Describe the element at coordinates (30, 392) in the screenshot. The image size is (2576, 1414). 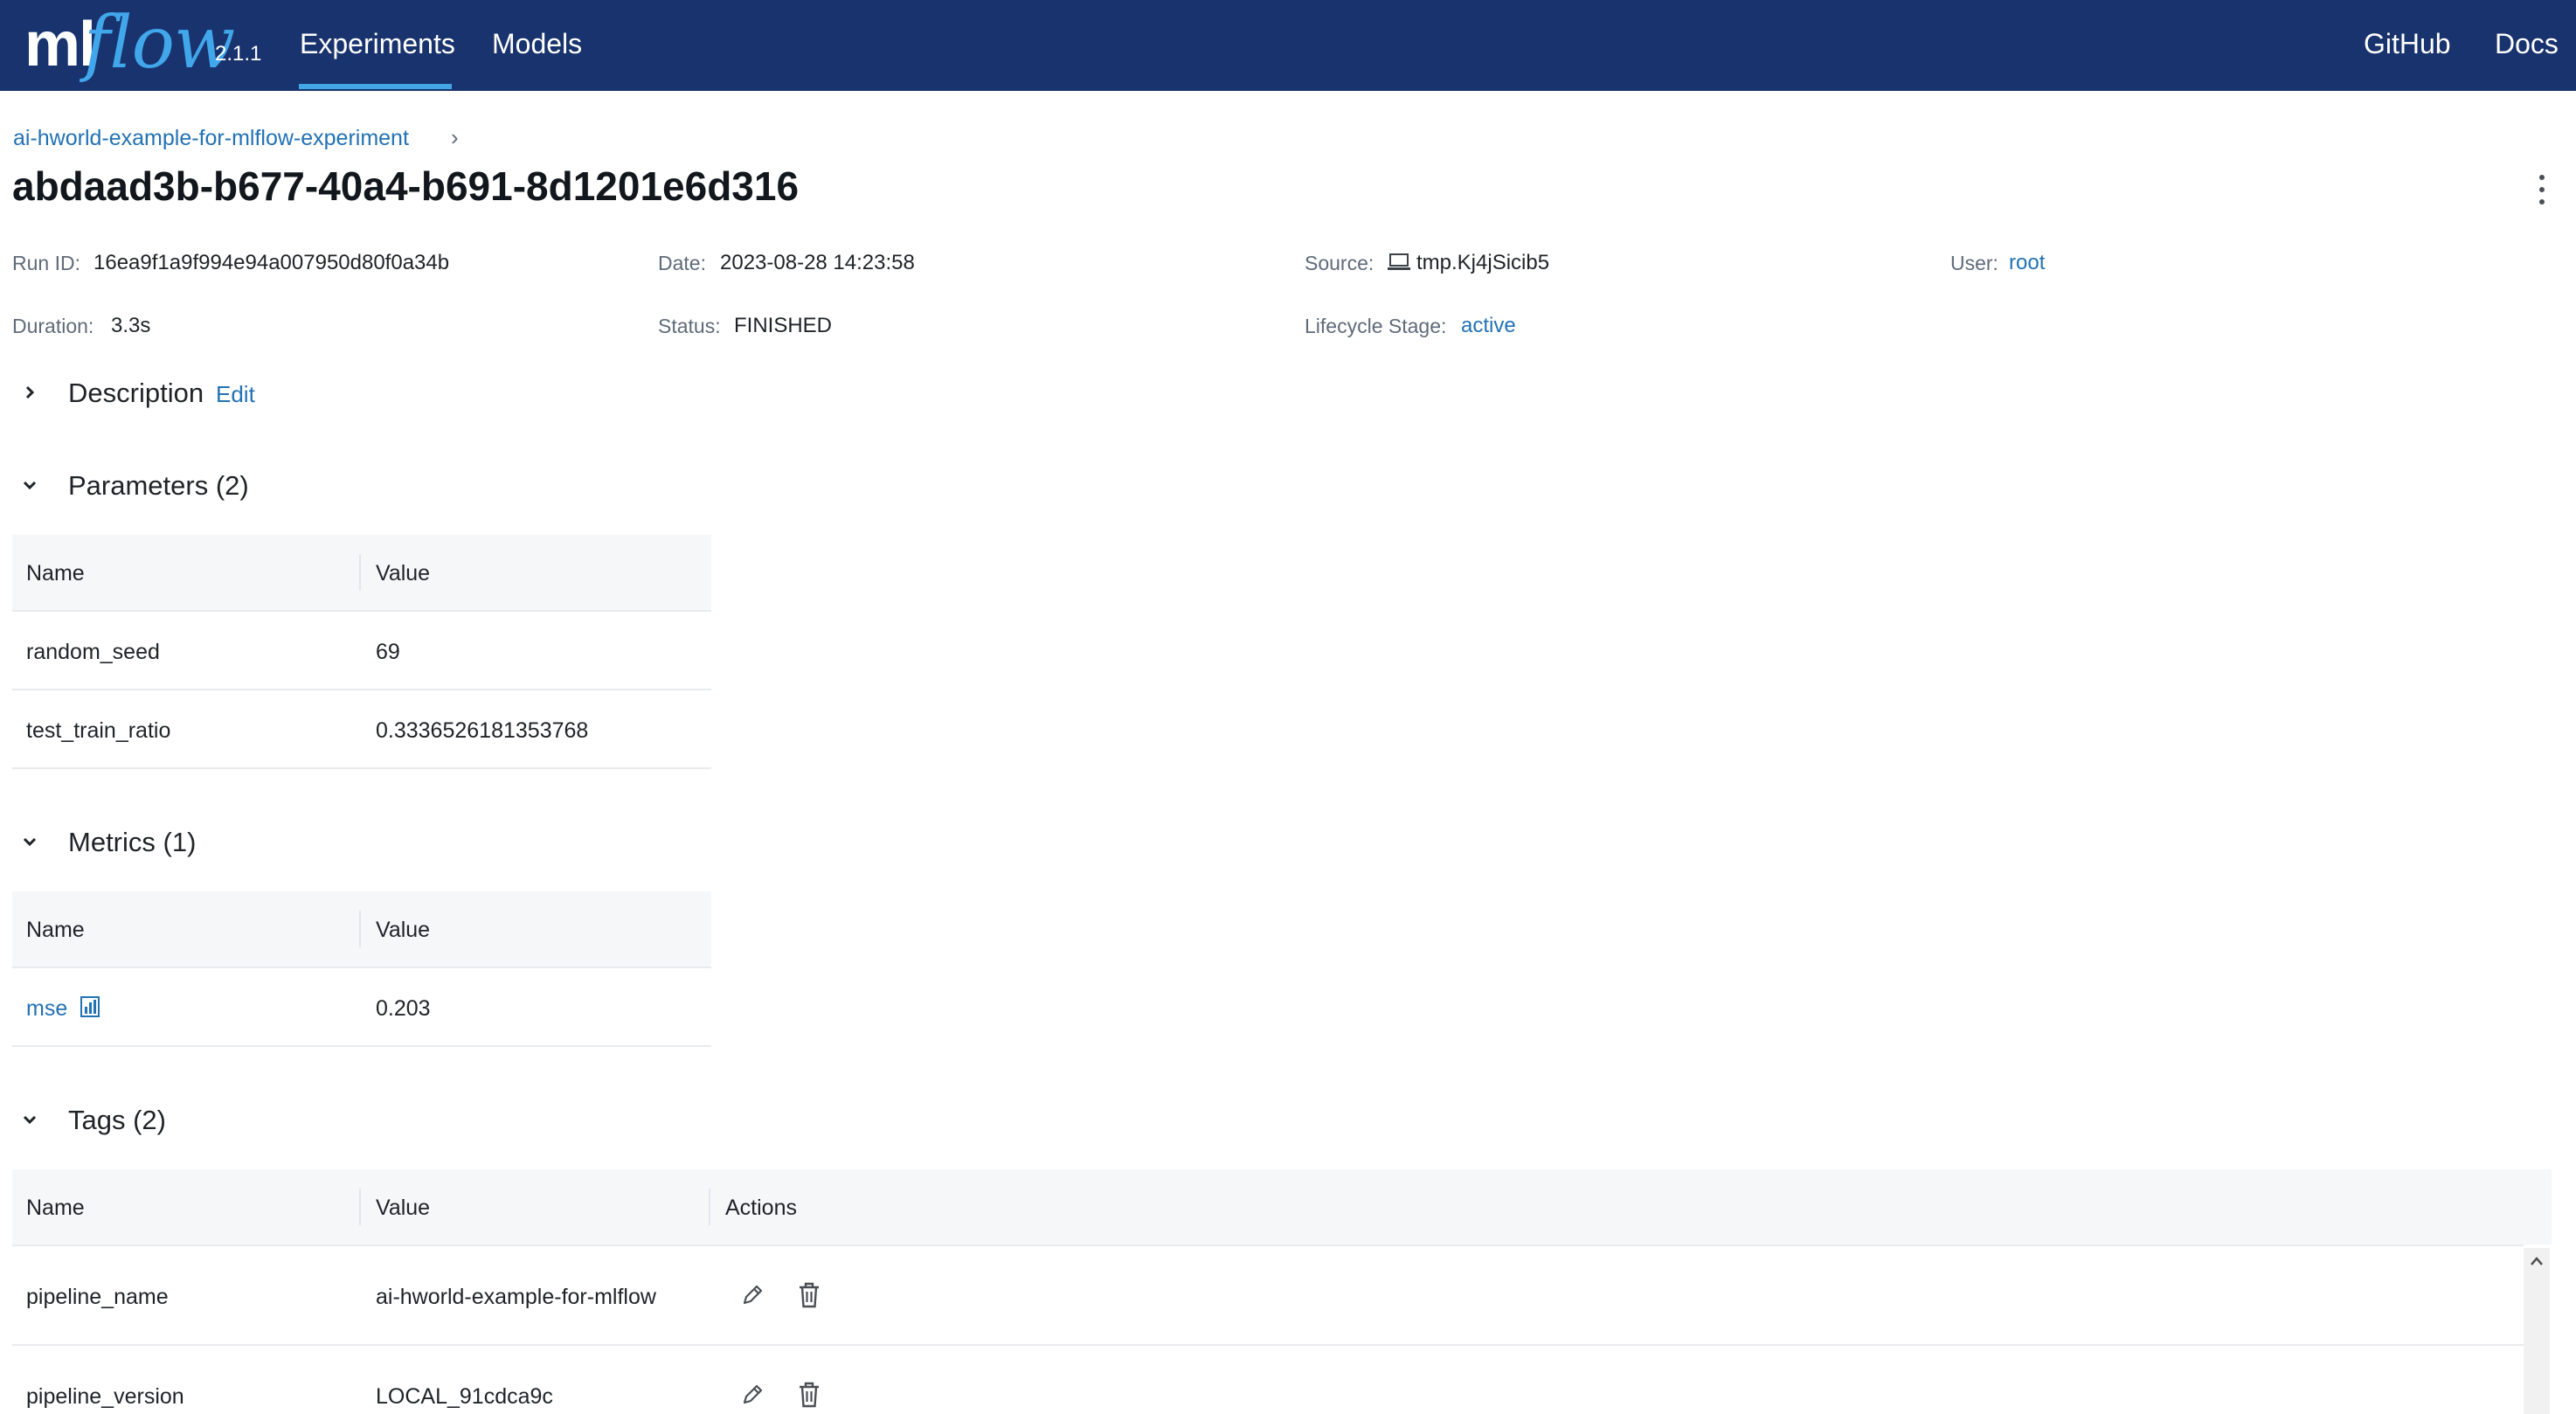
I see `chevron-right-icon` at that location.